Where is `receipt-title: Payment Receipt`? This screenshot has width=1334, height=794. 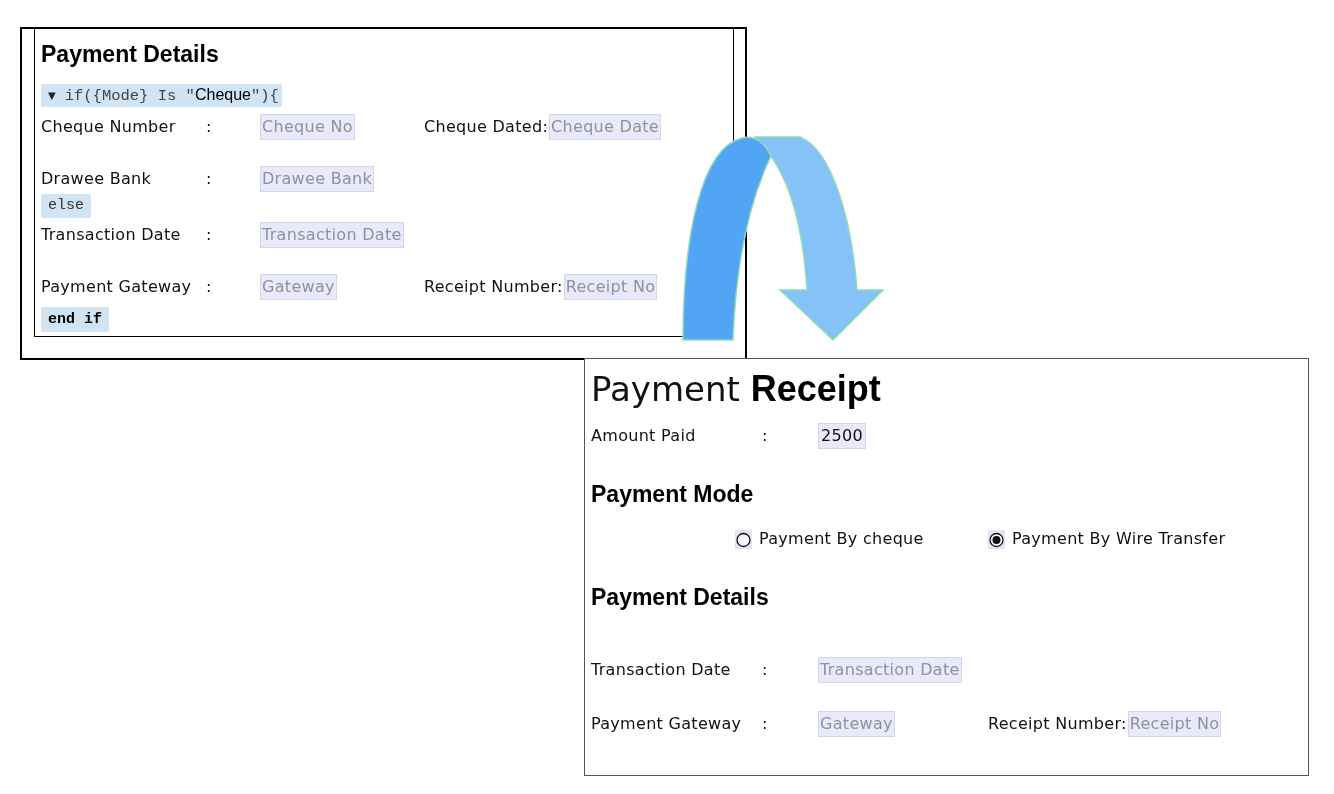
receipt-title: Payment Receipt is located at coordinates (736, 389).